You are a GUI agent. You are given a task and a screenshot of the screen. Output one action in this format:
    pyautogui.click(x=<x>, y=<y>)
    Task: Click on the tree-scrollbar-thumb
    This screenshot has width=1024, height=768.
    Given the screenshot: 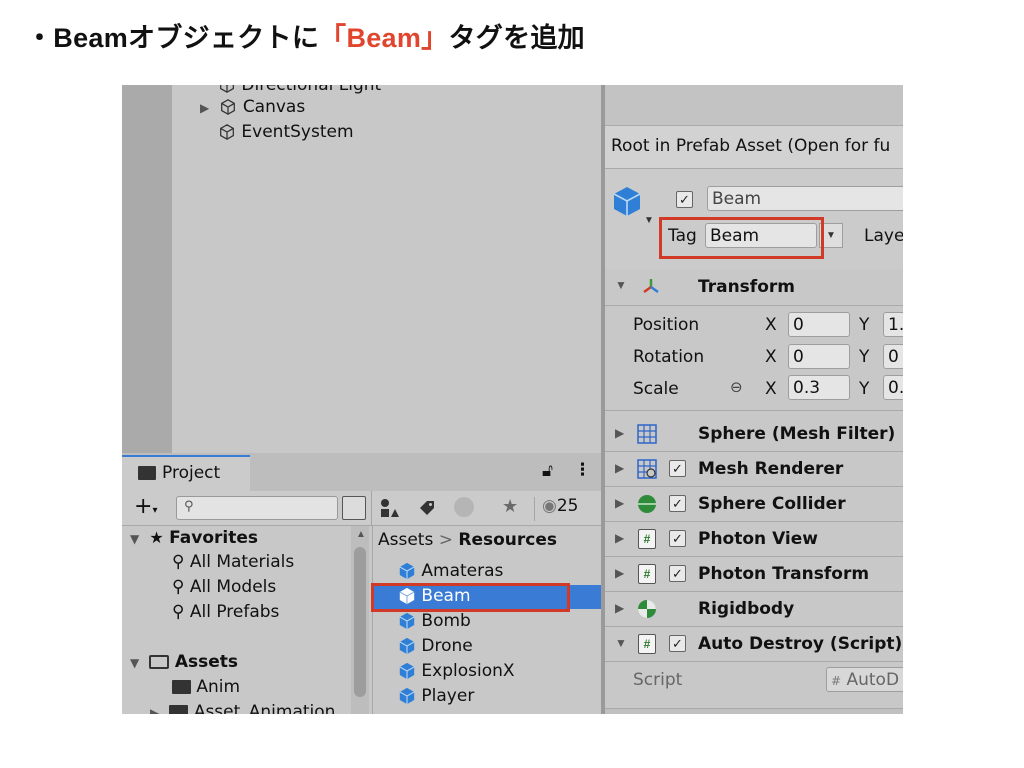 What is the action you would take?
    pyautogui.click(x=360, y=622)
    